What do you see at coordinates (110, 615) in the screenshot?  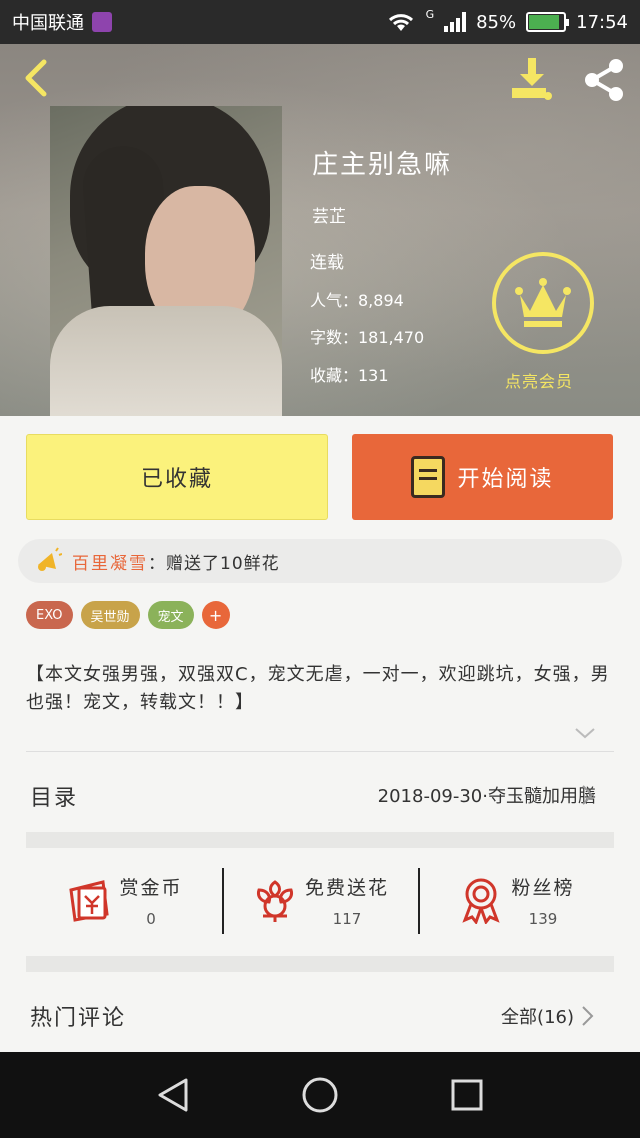 I see `tag-wu-shixun: 吴世勋` at bounding box center [110, 615].